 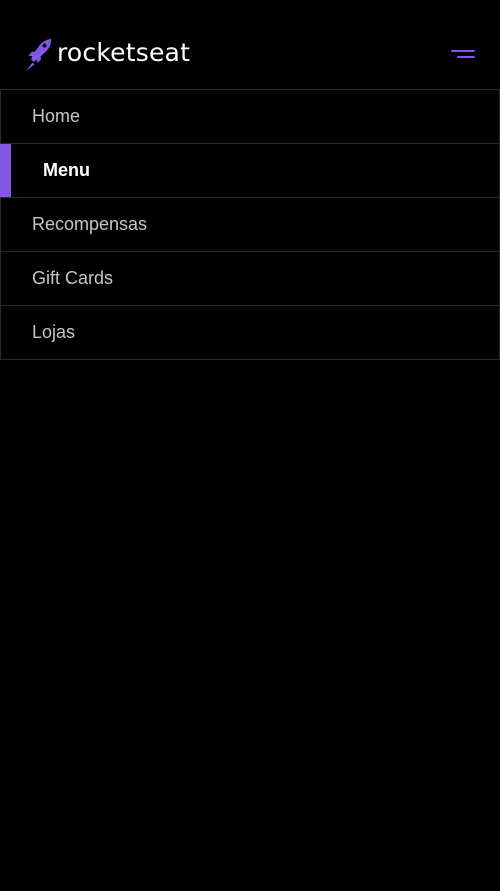 I want to click on nav-item-recompensas: Recompensas, so click(x=250, y=224).